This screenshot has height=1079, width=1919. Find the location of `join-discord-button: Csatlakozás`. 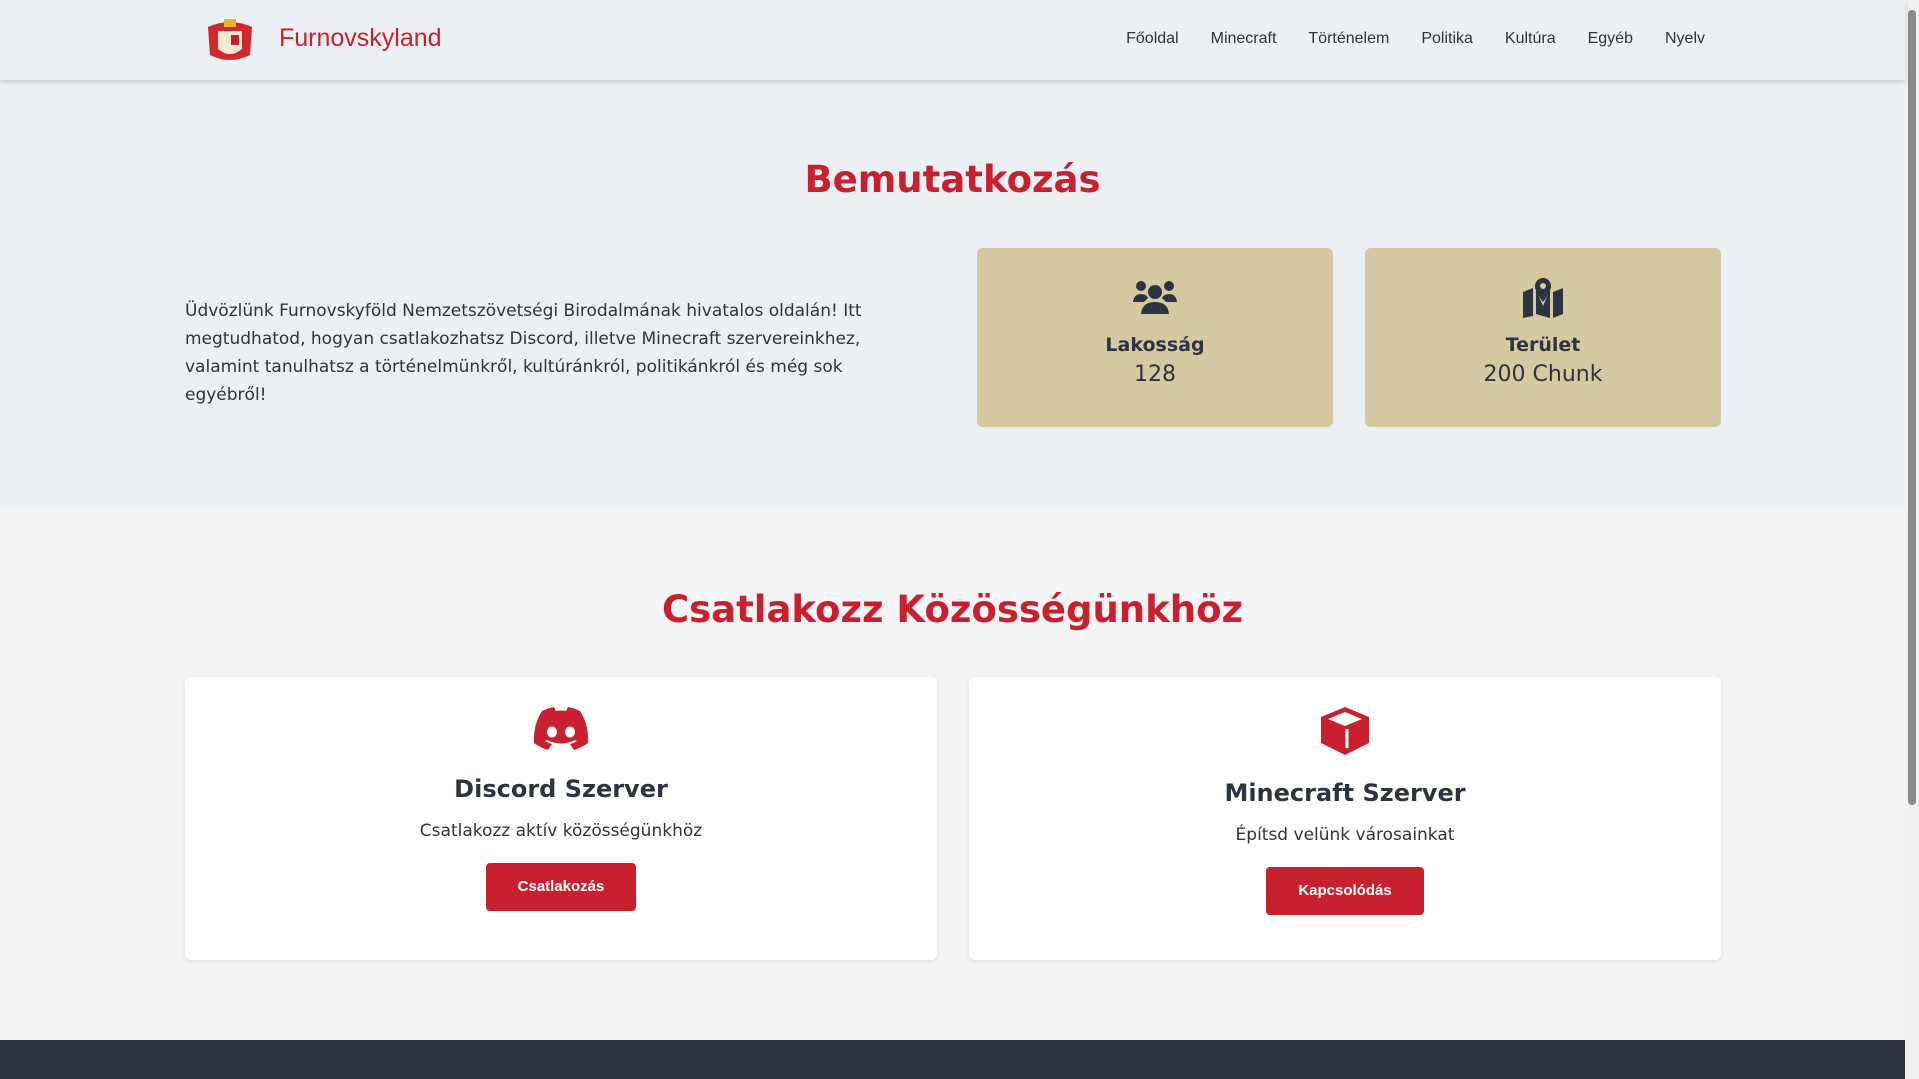

join-discord-button: Csatlakozás is located at coordinates (561, 887).